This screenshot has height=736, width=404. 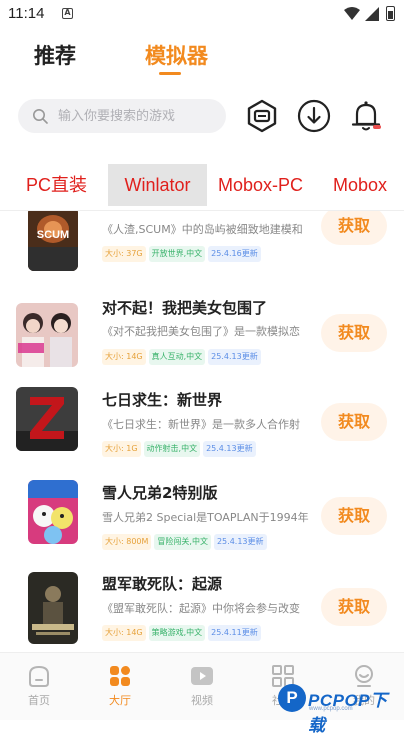 What do you see at coordinates (56, 185) in the screenshot?
I see `category-tab-pc-direct: PC直装` at bounding box center [56, 185].